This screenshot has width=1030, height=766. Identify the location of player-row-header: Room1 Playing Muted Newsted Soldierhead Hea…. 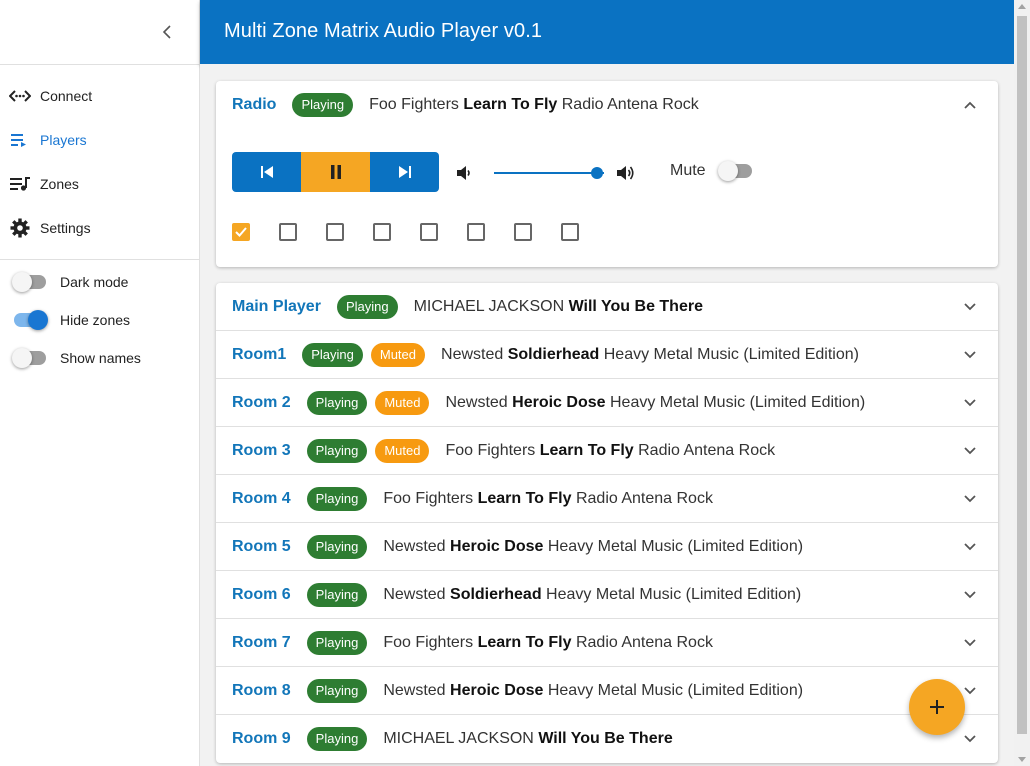
(607, 355).